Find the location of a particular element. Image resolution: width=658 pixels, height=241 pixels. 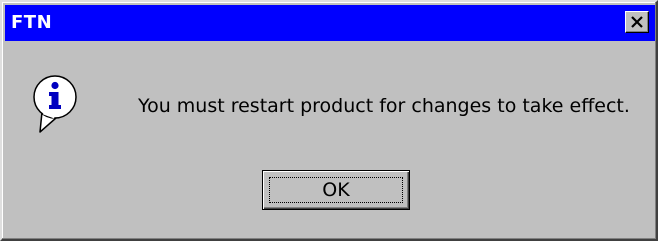

focus-rectangle: OK is located at coordinates (336, 190).